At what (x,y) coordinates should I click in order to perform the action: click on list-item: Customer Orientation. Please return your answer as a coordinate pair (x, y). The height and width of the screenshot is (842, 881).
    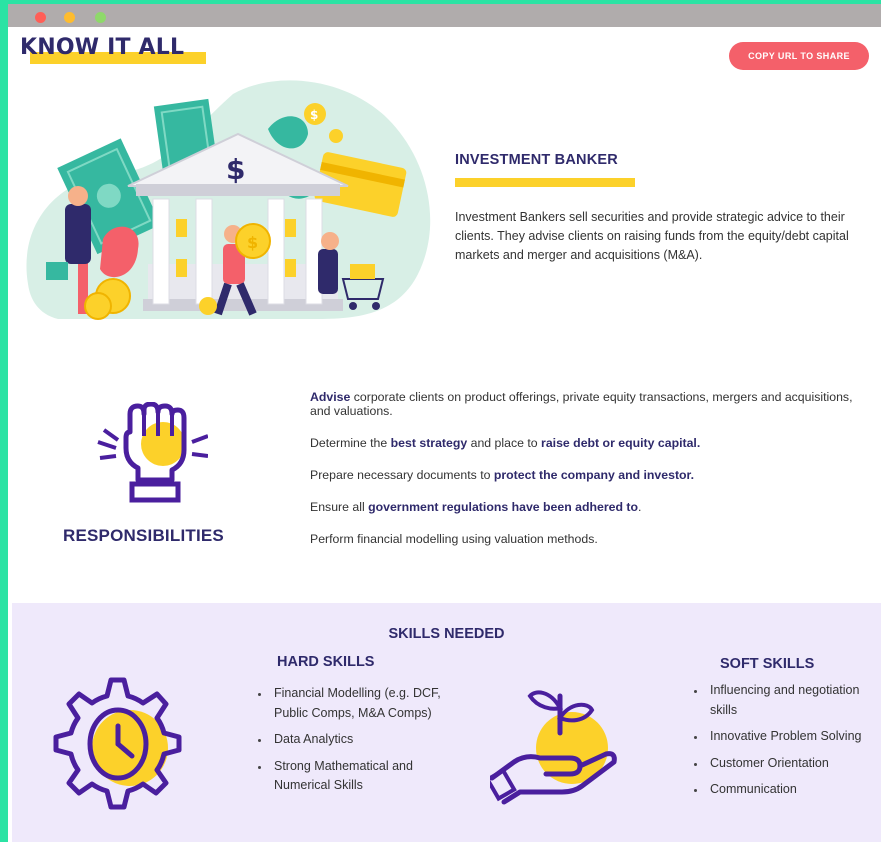
    Looking at the image, I should click on (781, 764).